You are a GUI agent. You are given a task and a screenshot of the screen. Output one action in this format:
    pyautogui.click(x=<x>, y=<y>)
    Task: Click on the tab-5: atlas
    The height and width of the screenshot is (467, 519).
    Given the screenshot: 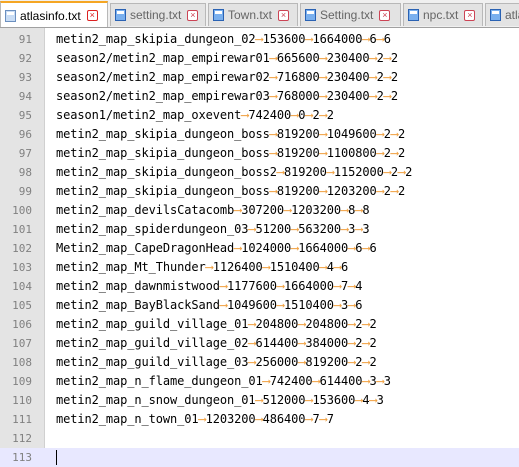 What is the action you would take?
    pyautogui.click(x=502, y=14)
    